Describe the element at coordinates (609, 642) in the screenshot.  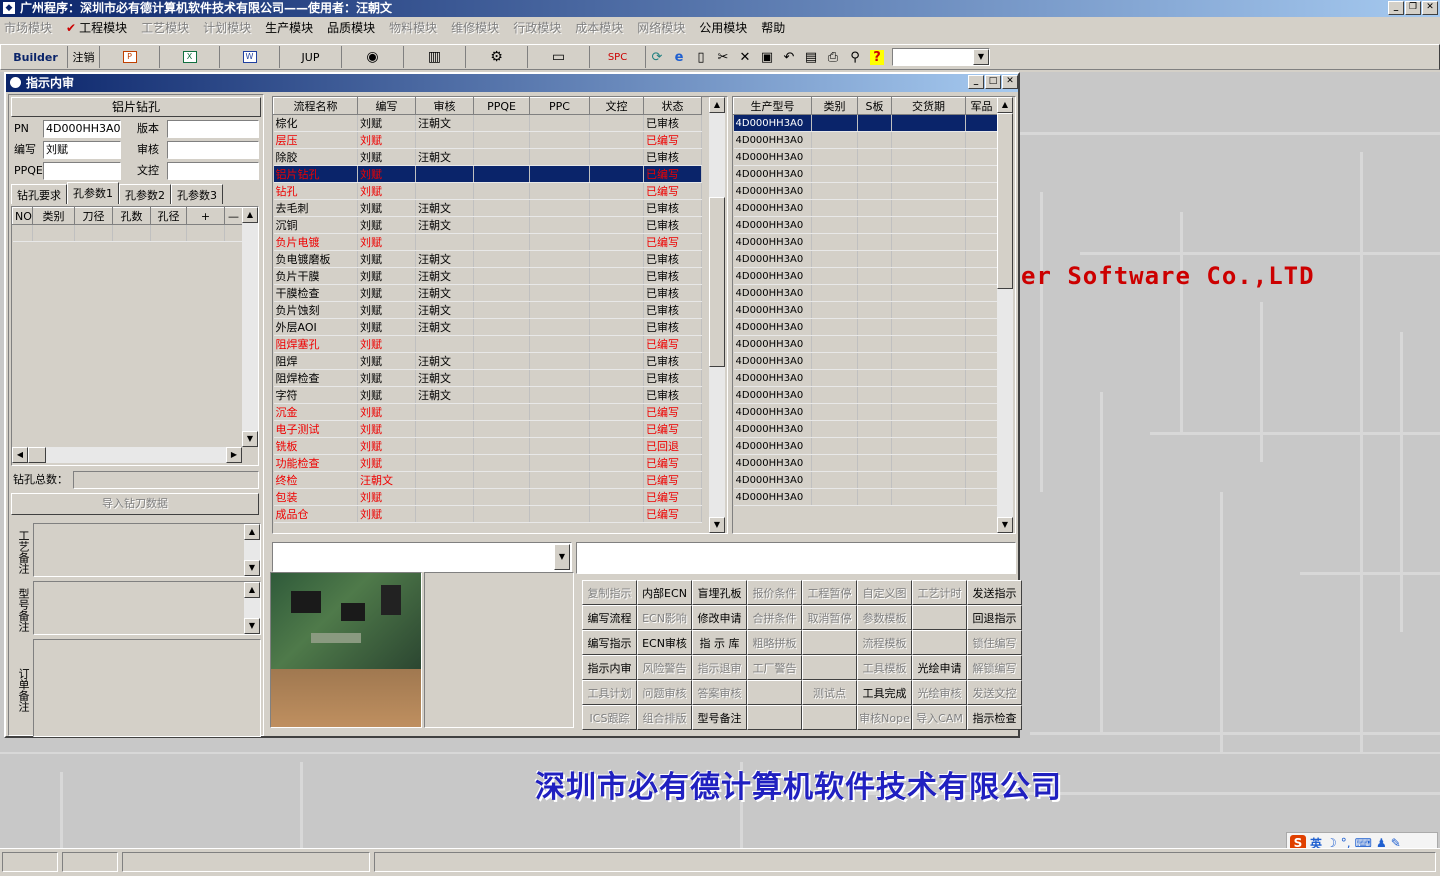
I see `action-button-16: 编写指示` at that location.